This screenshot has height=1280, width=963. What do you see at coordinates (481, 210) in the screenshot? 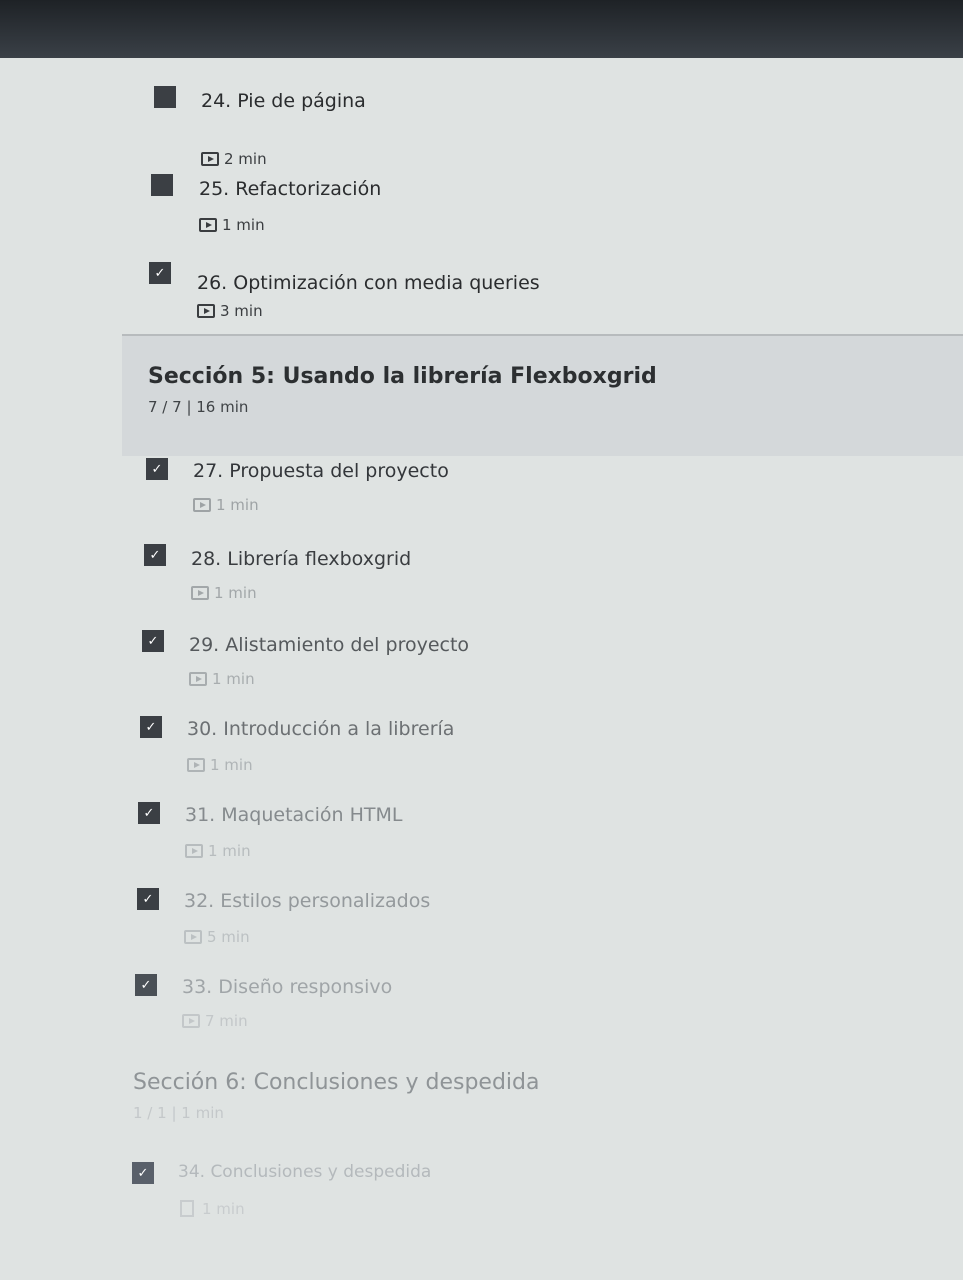
I see `lecture-item-25: 25. Refactorización 1 min` at bounding box center [481, 210].